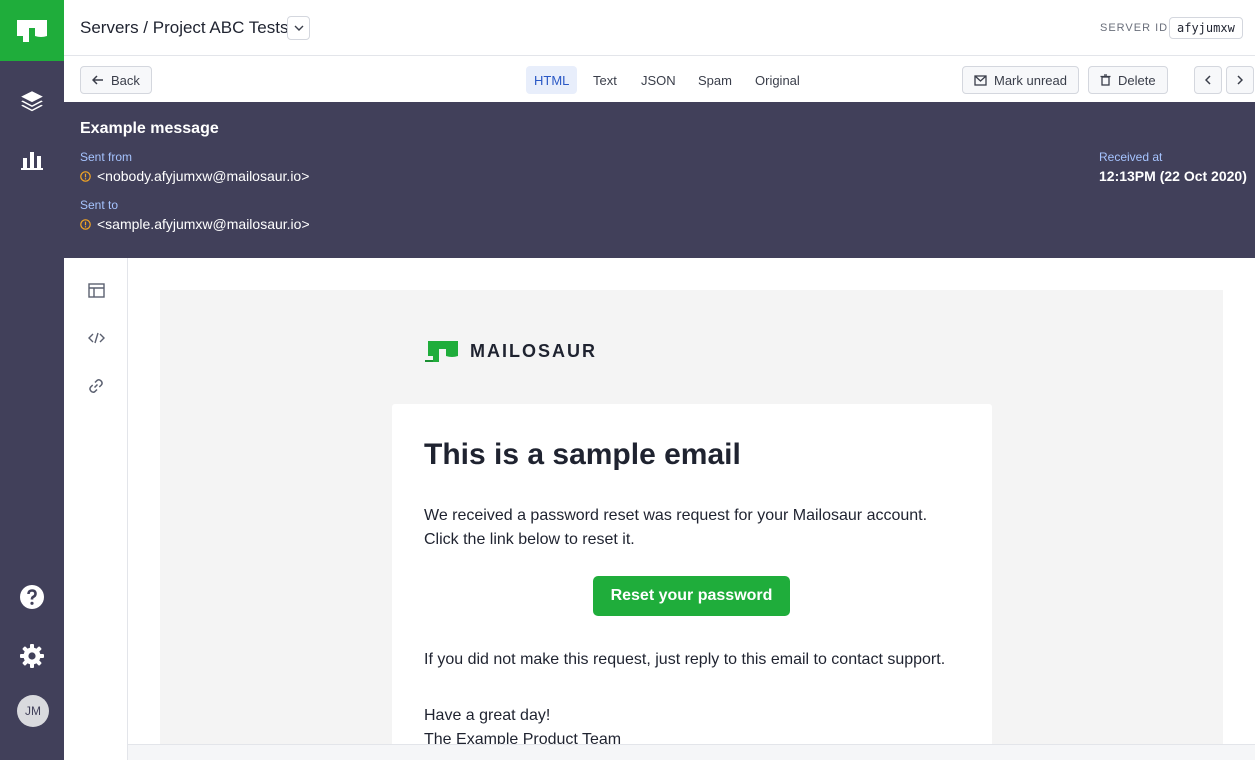 This screenshot has width=1255, height=760. I want to click on bar-chart-icon, so click(32, 160).